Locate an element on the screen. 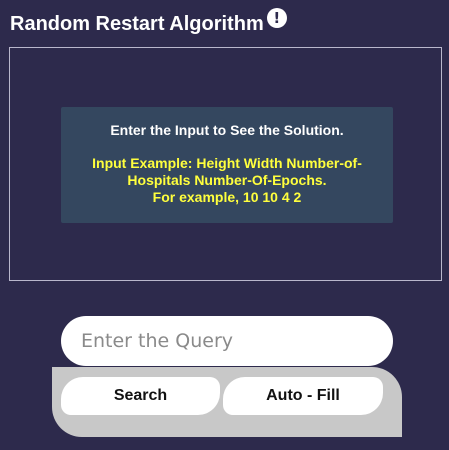 This screenshot has height=450, width=449. input-example-line-3: For example, 10 10 4 2 is located at coordinates (227, 197).